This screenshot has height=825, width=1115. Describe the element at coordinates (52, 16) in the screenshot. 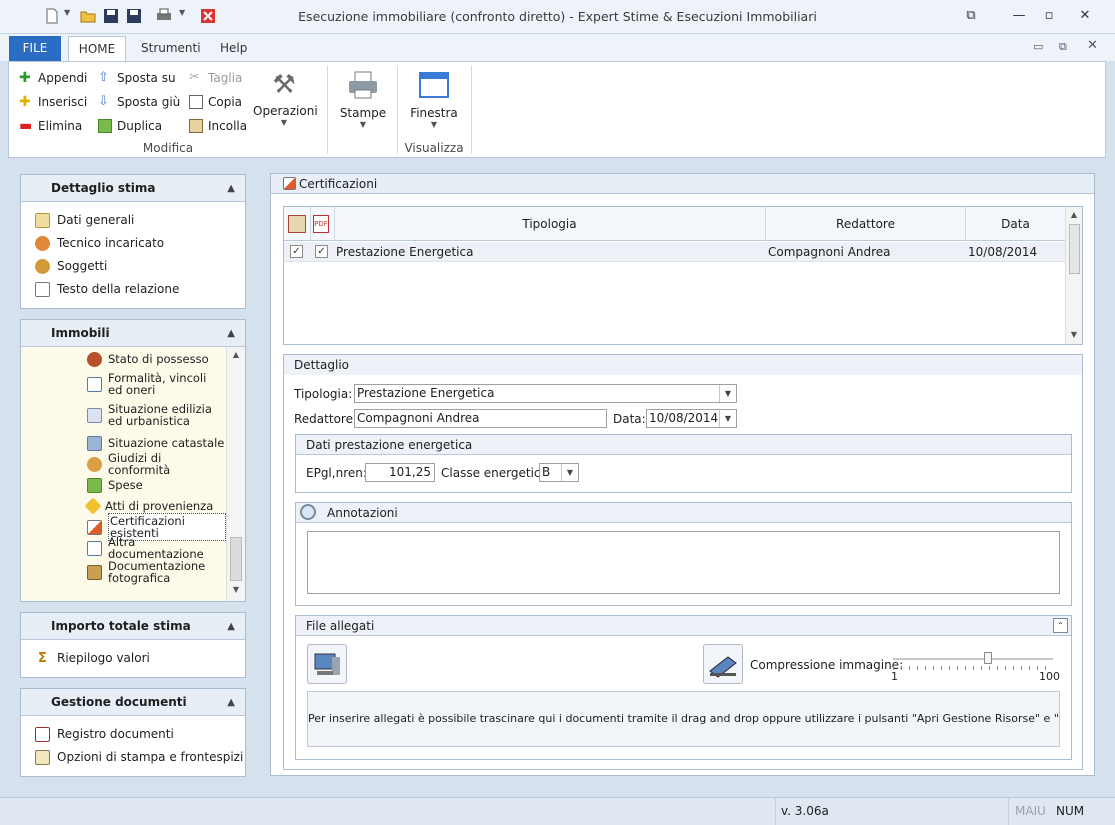

I see `new-file-icon` at that location.